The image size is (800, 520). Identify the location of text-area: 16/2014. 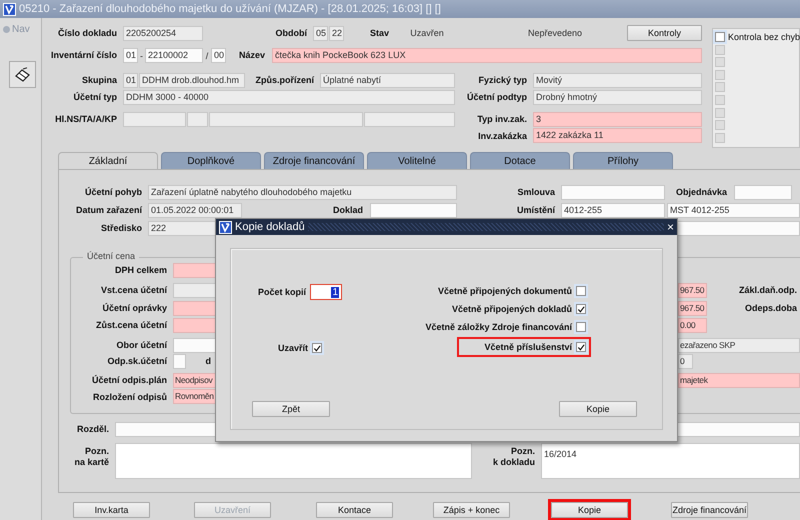
(670, 461).